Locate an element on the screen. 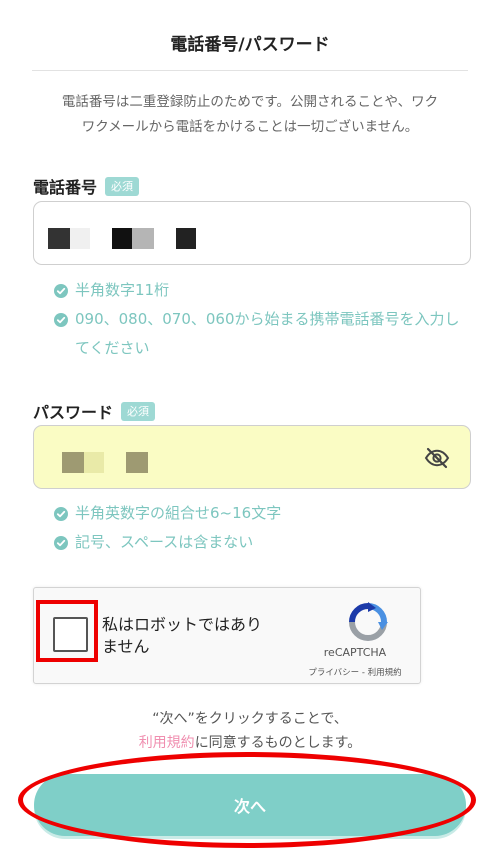  recaptcha-brand: reCAPTCHA is located at coordinates (355, 652).